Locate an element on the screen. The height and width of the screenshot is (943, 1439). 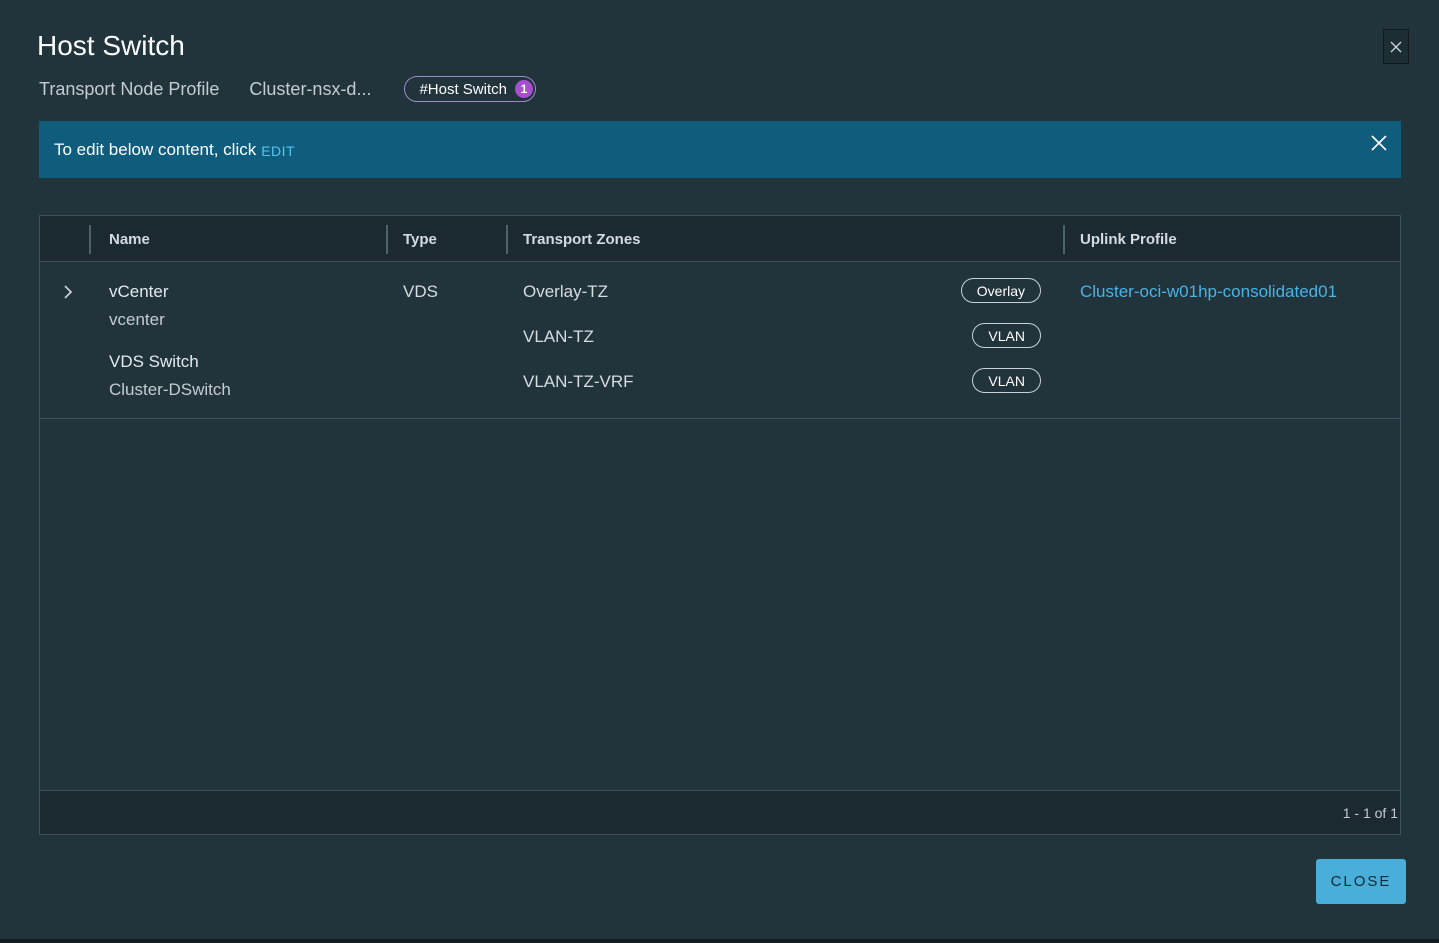
pagination-summary: 1 - 1 of 1 is located at coordinates (1370, 813).